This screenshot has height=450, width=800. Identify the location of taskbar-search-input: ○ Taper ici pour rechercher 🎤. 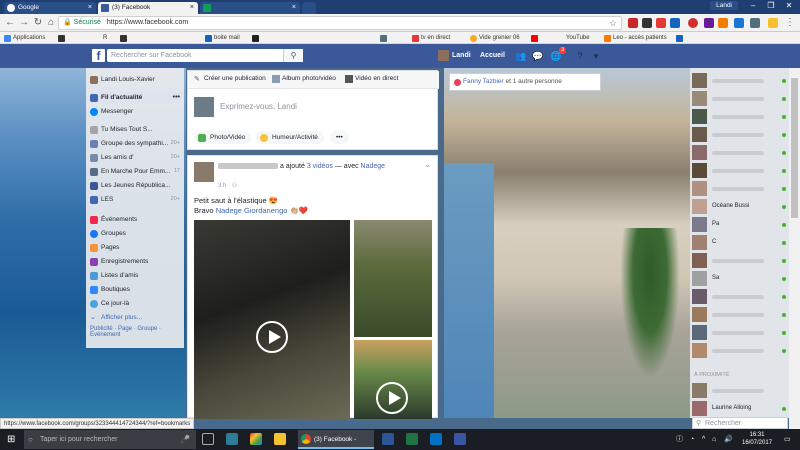
(110, 439).